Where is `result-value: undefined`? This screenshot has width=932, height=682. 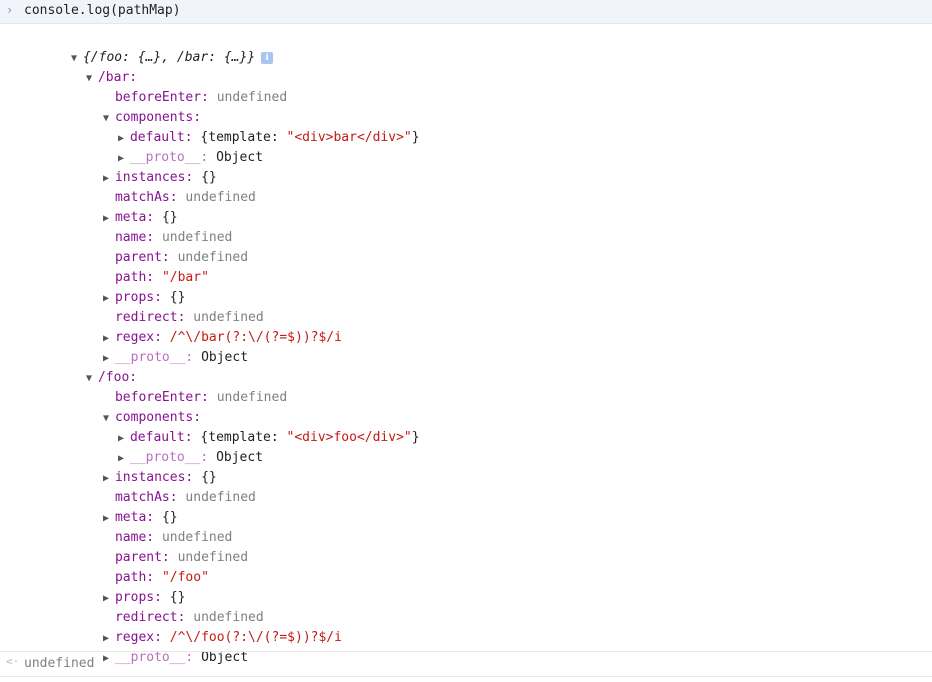
result-value: undefined is located at coordinates (59, 663).